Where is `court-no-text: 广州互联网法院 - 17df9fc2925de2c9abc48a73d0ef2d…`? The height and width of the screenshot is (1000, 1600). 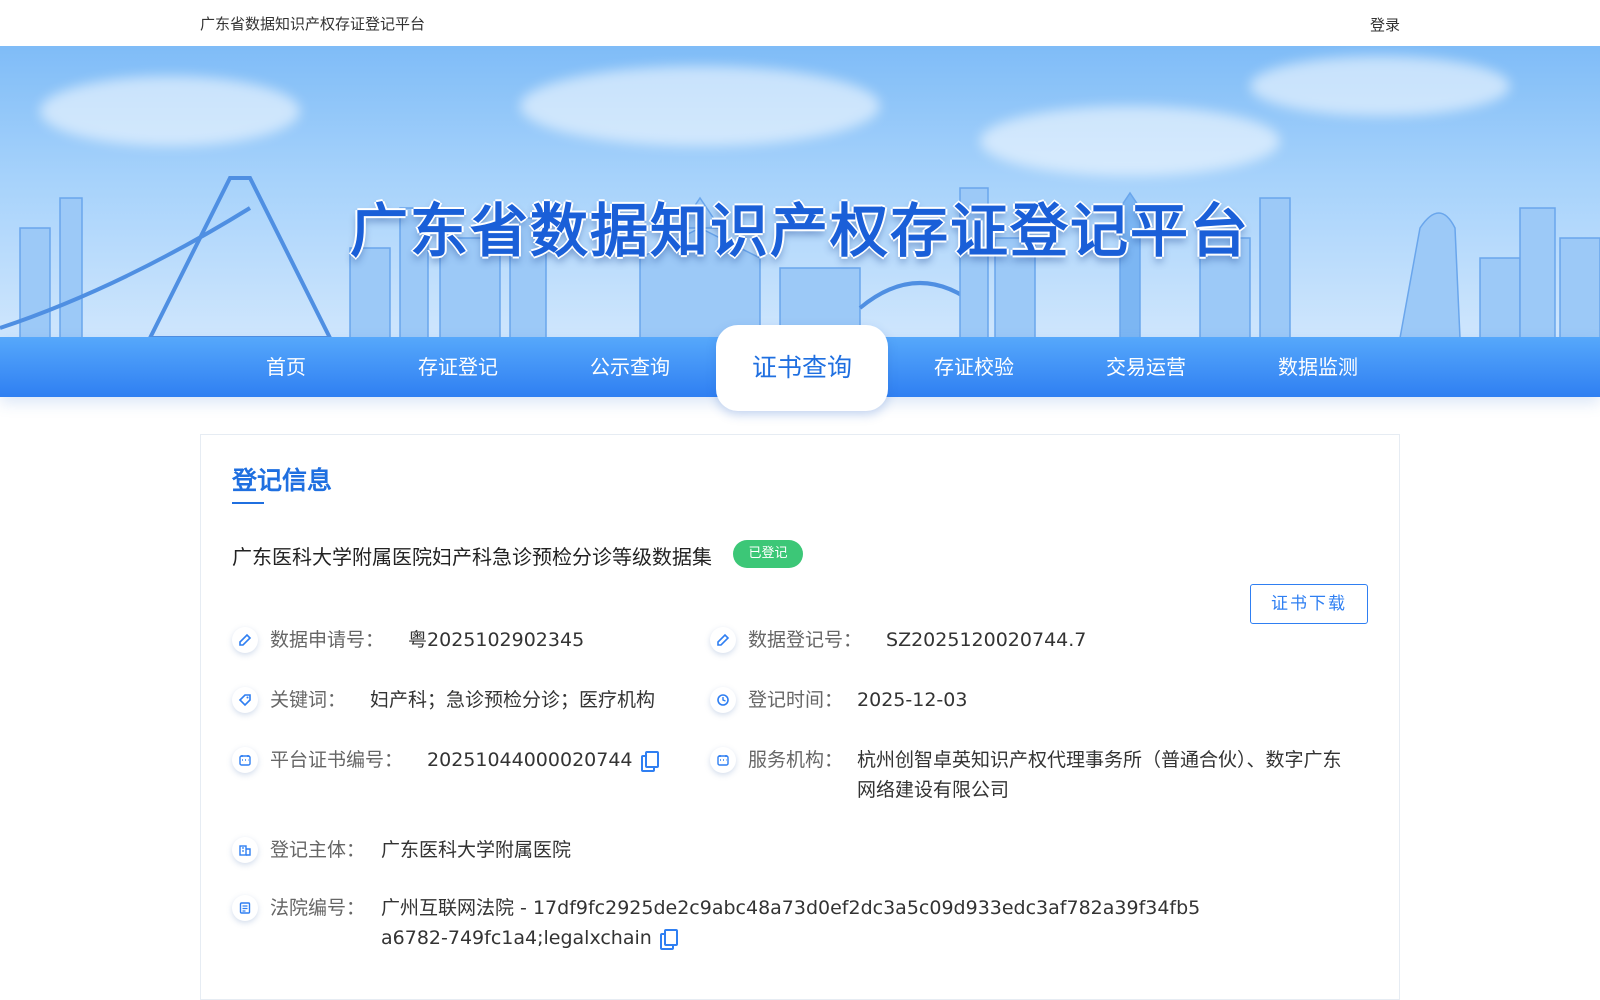 court-no-text: 广州互联网法院 - 17df9fc2925de2c9abc48a73d0ef2d… is located at coordinates (791, 923).